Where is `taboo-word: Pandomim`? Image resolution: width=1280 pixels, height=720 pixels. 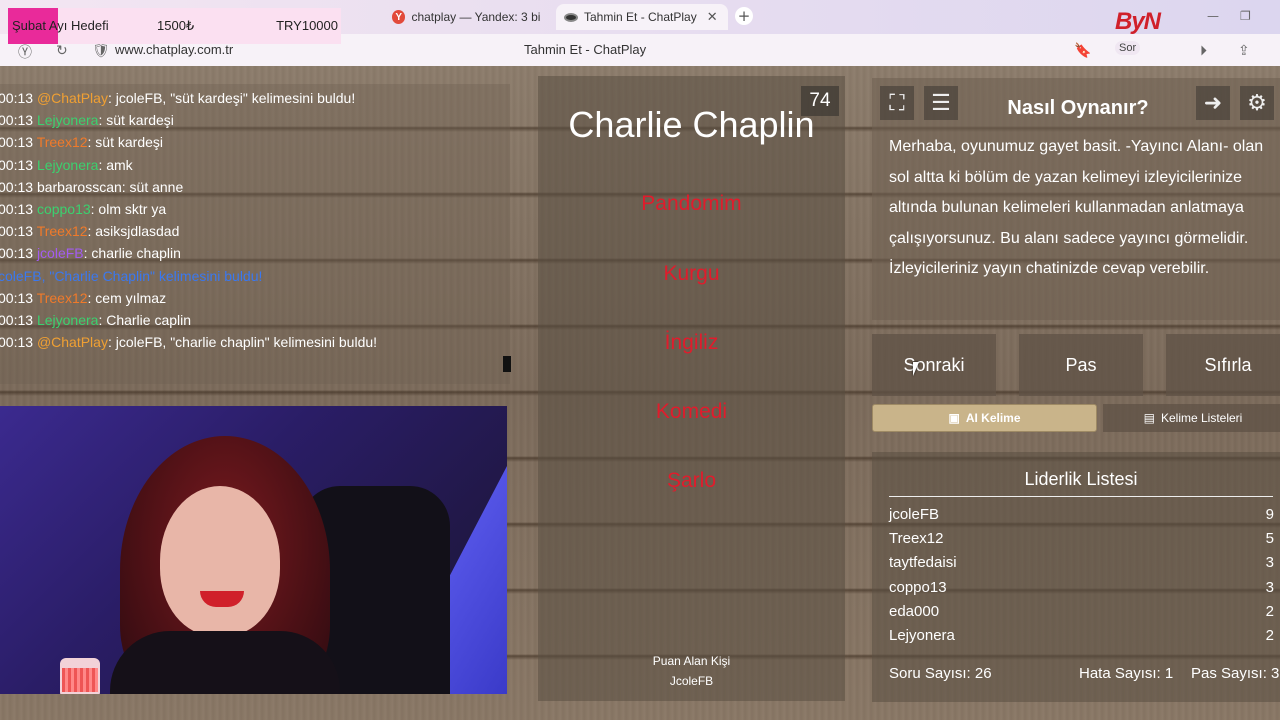
taboo-word: Pandomim is located at coordinates (691, 203).